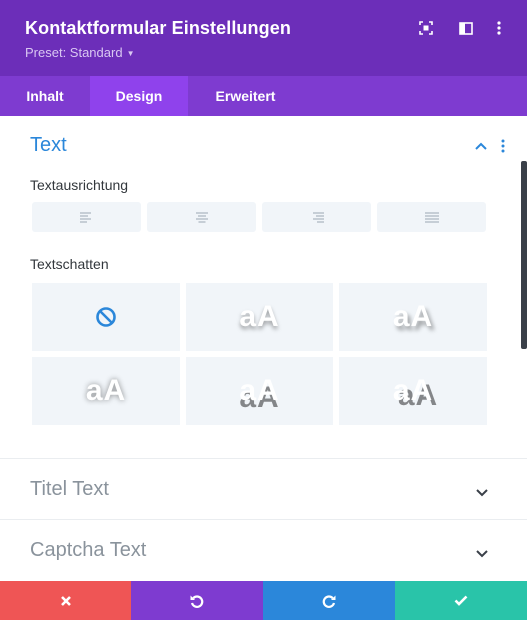 The width and height of the screenshot is (527, 620). What do you see at coordinates (48, 145) in the screenshot?
I see `section-title-text: Text` at bounding box center [48, 145].